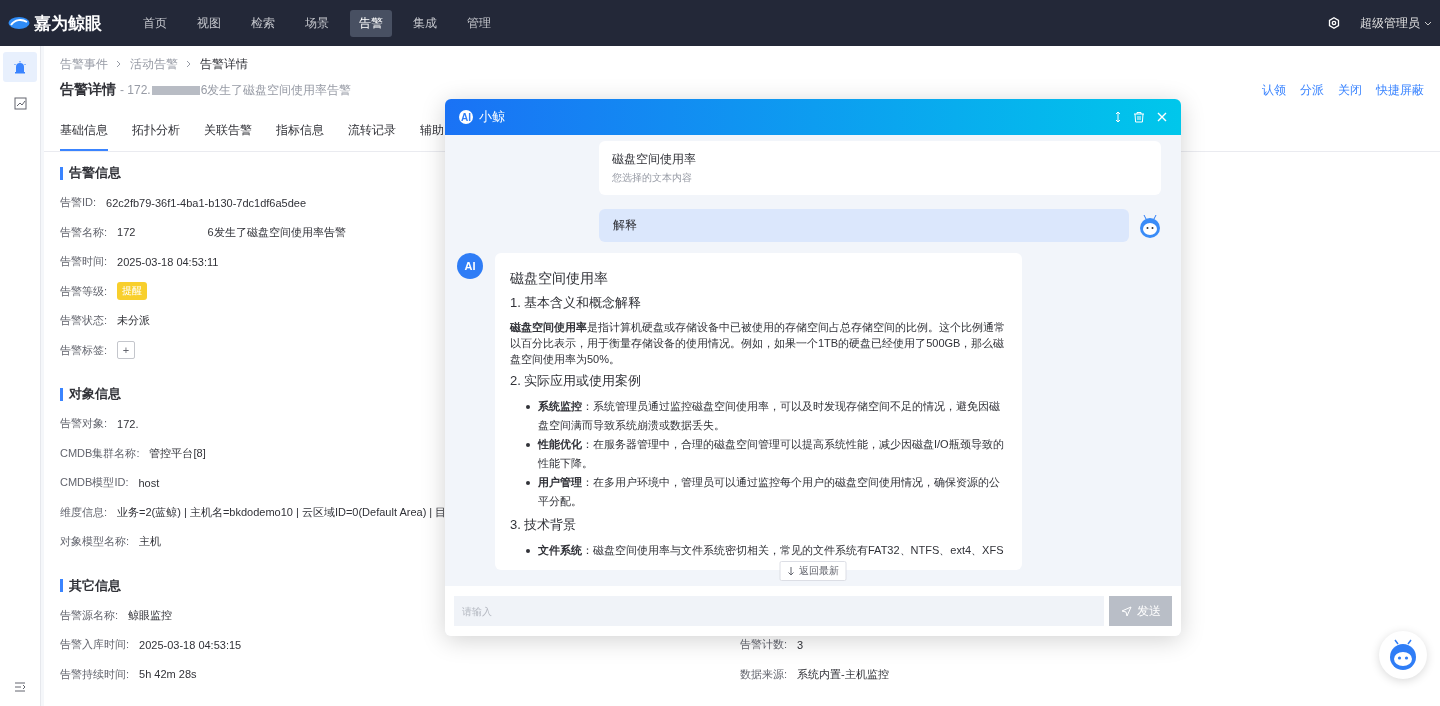  I want to click on settings-icon, so click(1334, 23).